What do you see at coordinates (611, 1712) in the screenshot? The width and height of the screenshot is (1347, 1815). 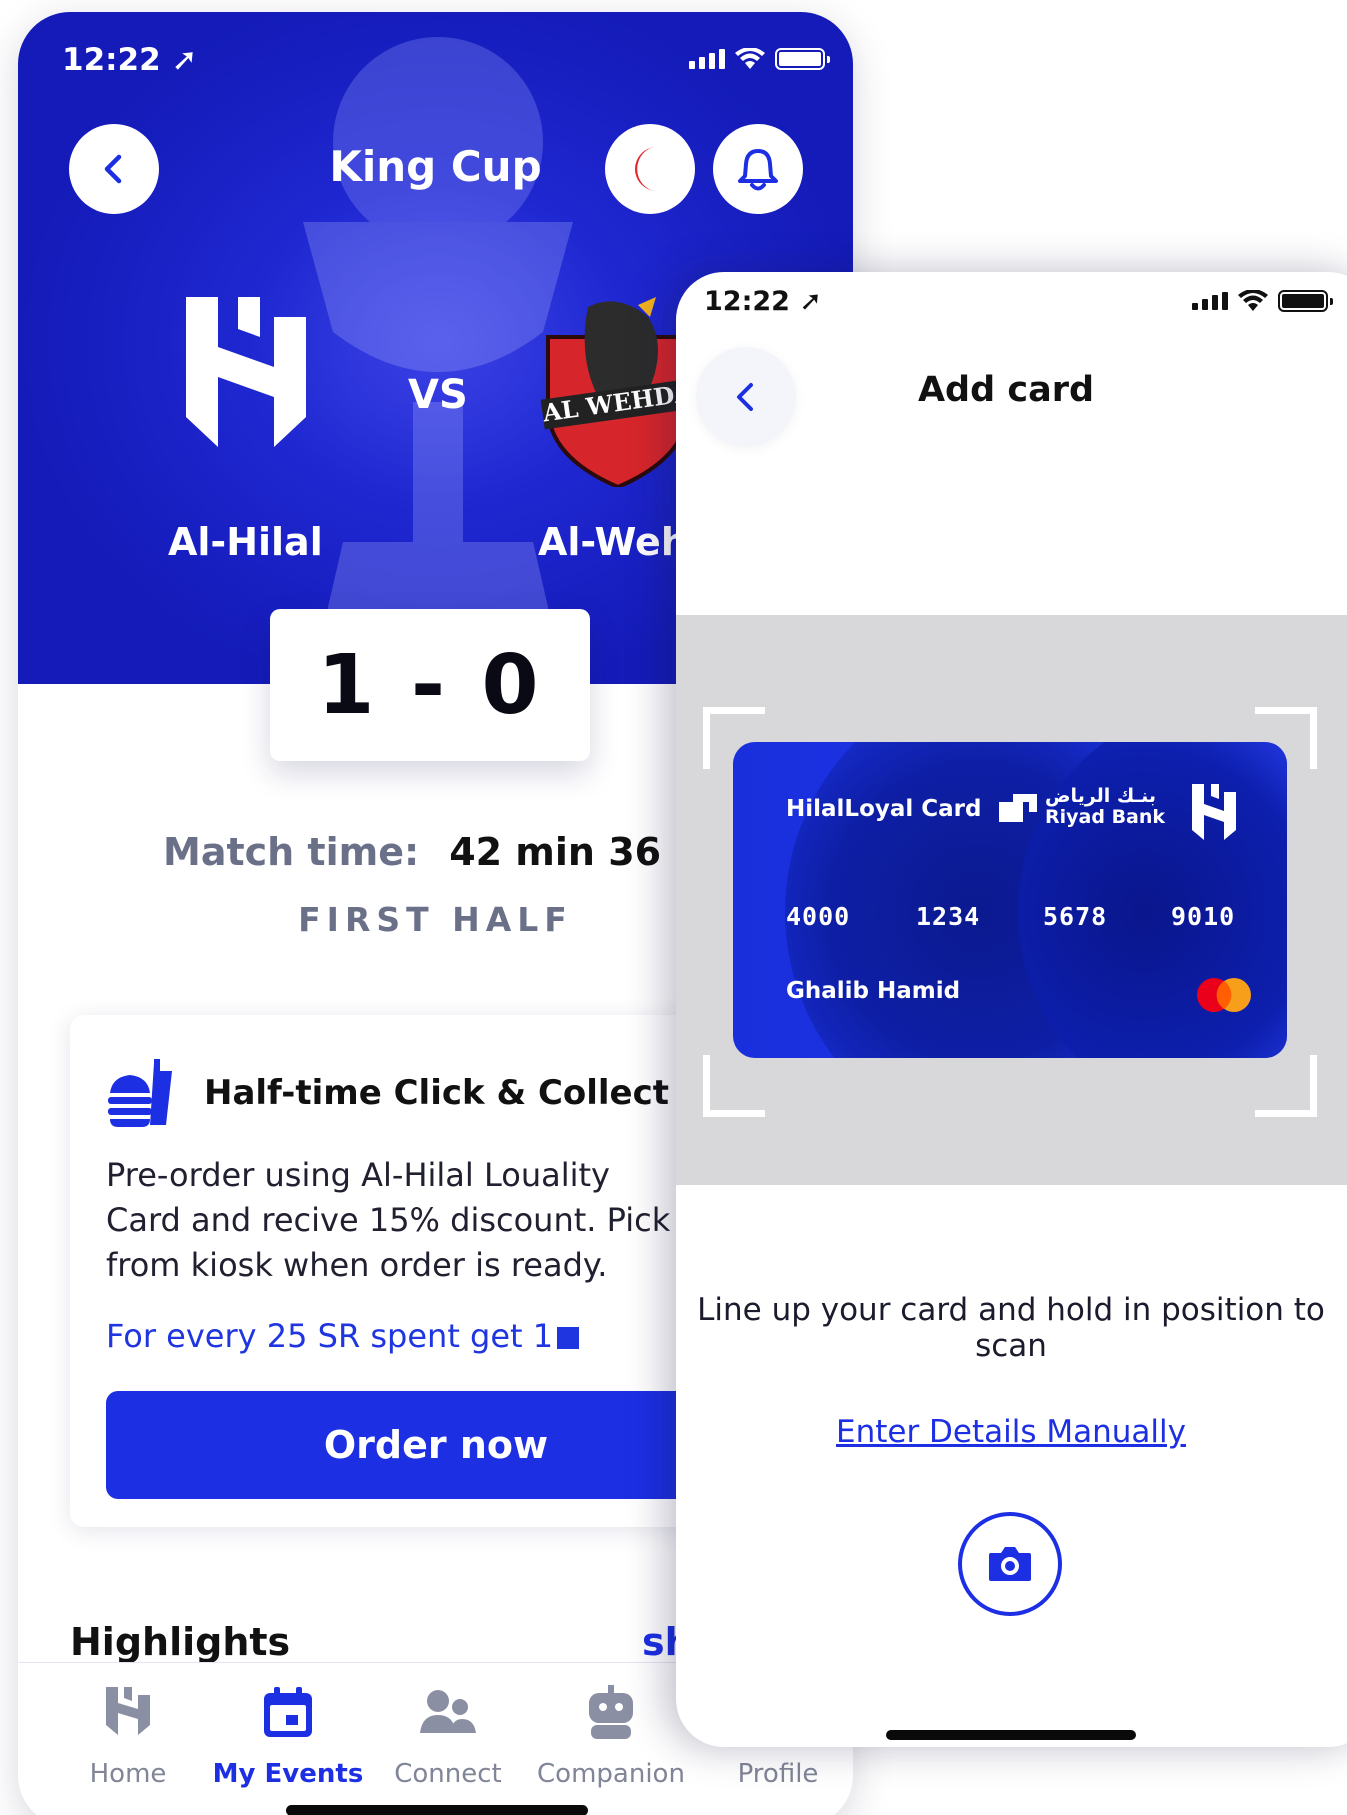 I see `robot-icon` at bounding box center [611, 1712].